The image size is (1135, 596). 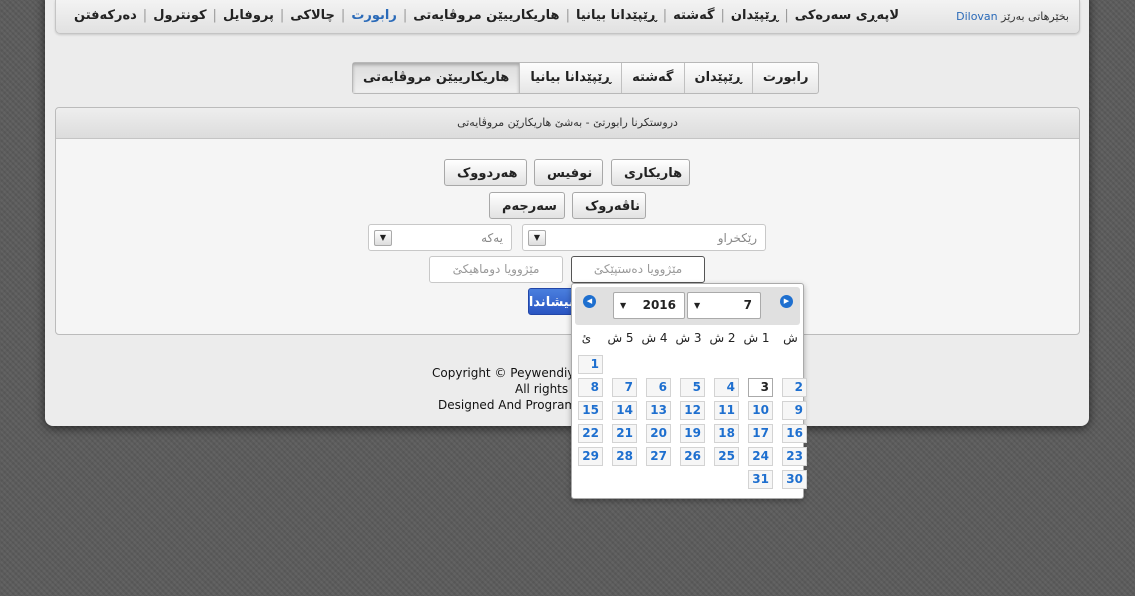 What do you see at coordinates (659, 305) in the screenshot?
I see `year-value: 2016` at bounding box center [659, 305].